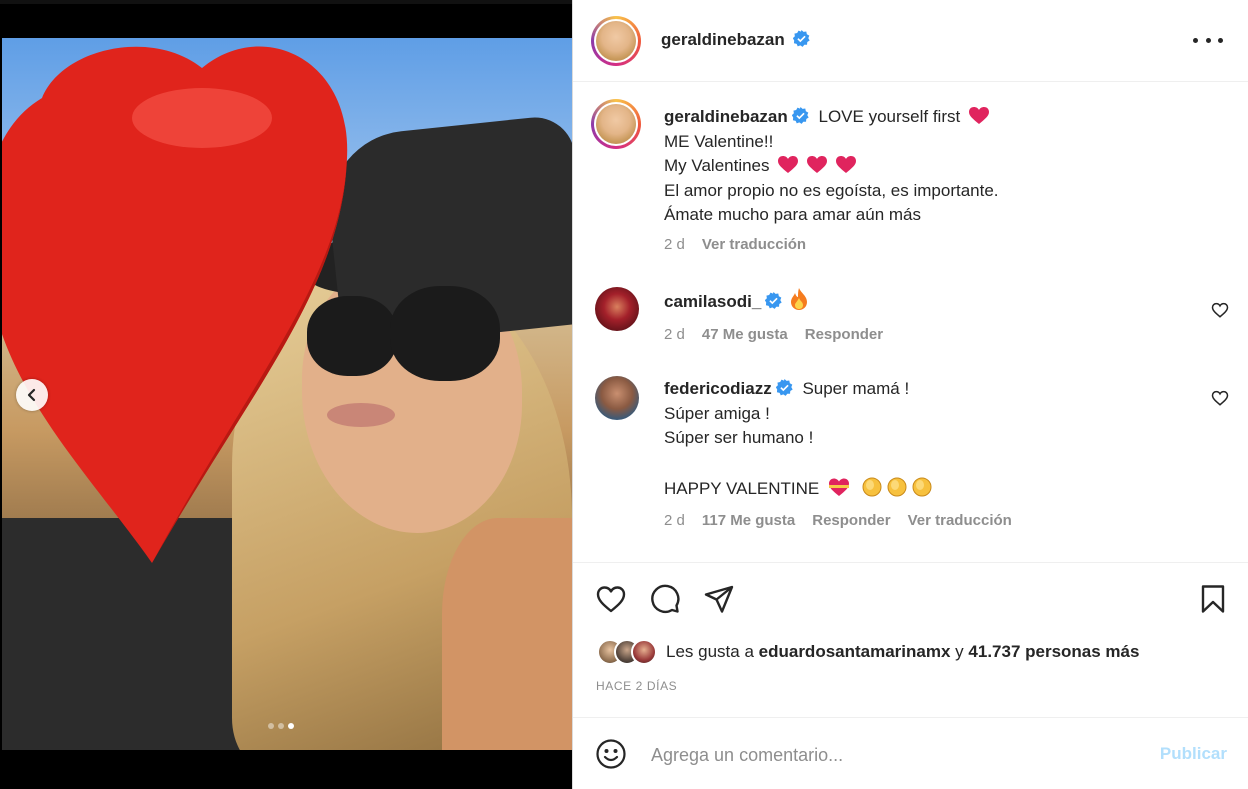 The height and width of the screenshot is (789, 1248). What do you see at coordinates (719, 141) in the screenshot?
I see `caption-line-2: ME Valentine!!` at bounding box center [719, 141].